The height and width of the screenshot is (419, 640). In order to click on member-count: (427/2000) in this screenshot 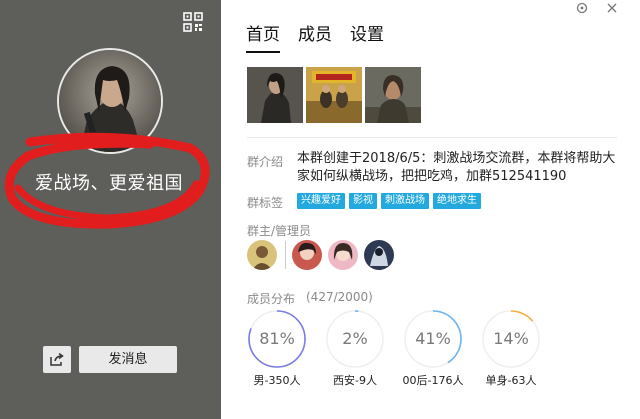, I will do `click(339, 297)`.